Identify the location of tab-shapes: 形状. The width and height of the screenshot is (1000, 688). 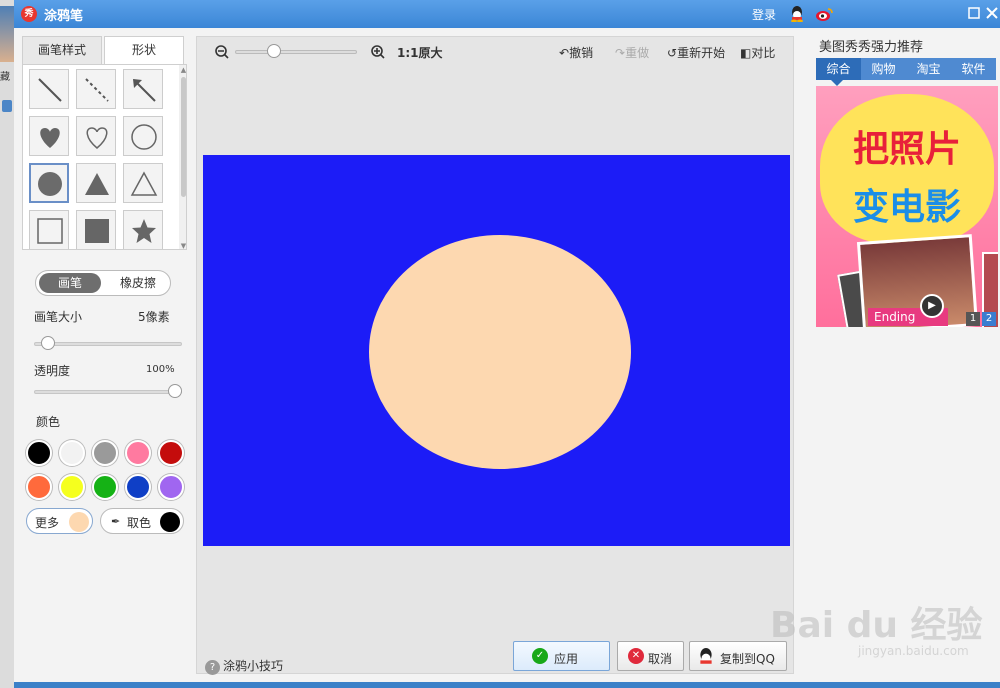
(144, 50).